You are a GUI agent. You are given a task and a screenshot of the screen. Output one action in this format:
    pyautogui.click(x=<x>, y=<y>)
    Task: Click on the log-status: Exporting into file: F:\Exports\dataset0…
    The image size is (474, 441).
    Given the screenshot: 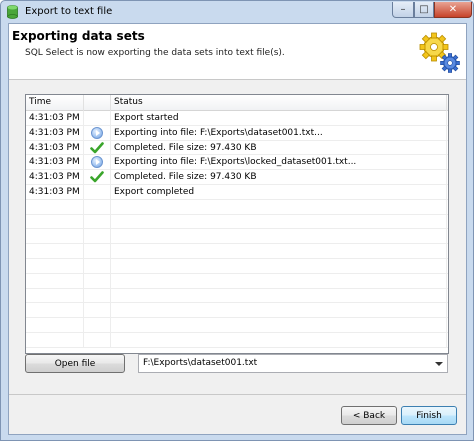 What is the action you would take?
    pyautogui.click(x=279, y=132)
    